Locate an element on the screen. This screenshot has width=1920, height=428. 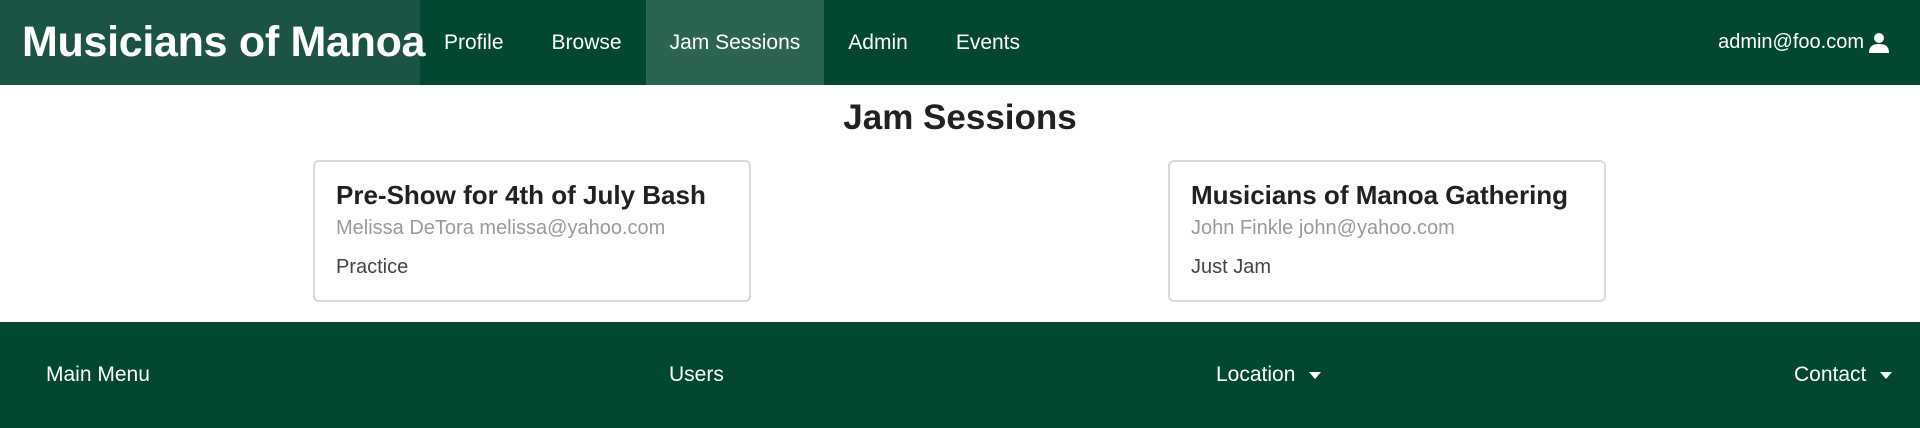
footer-item-contact: Contact is located at coordinates (1843, 375).